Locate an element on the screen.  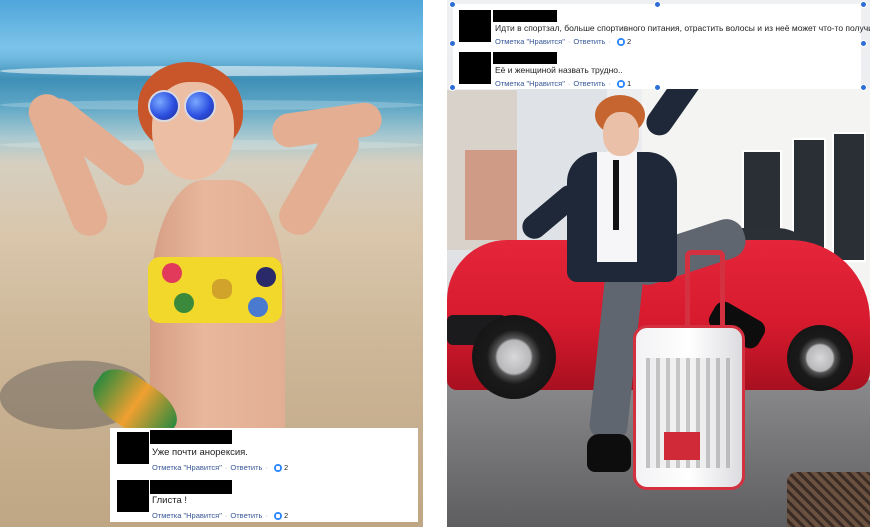
sunglasses is located at coordinates (183, 107).